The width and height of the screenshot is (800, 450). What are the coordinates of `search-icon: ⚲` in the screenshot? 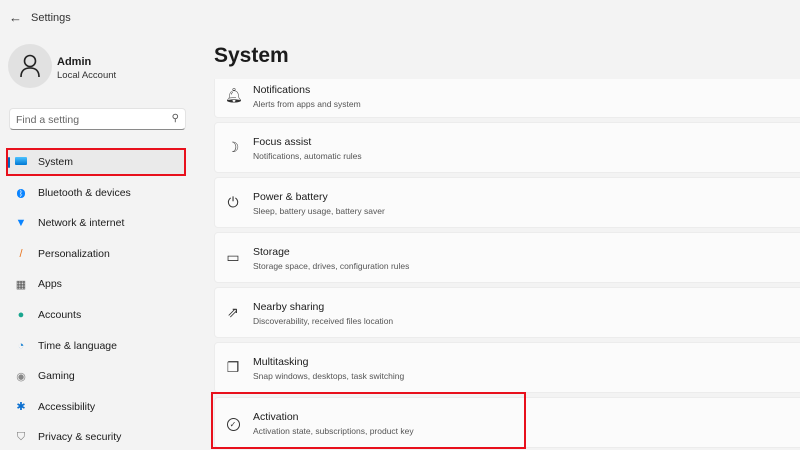 It's located at (175, 118).